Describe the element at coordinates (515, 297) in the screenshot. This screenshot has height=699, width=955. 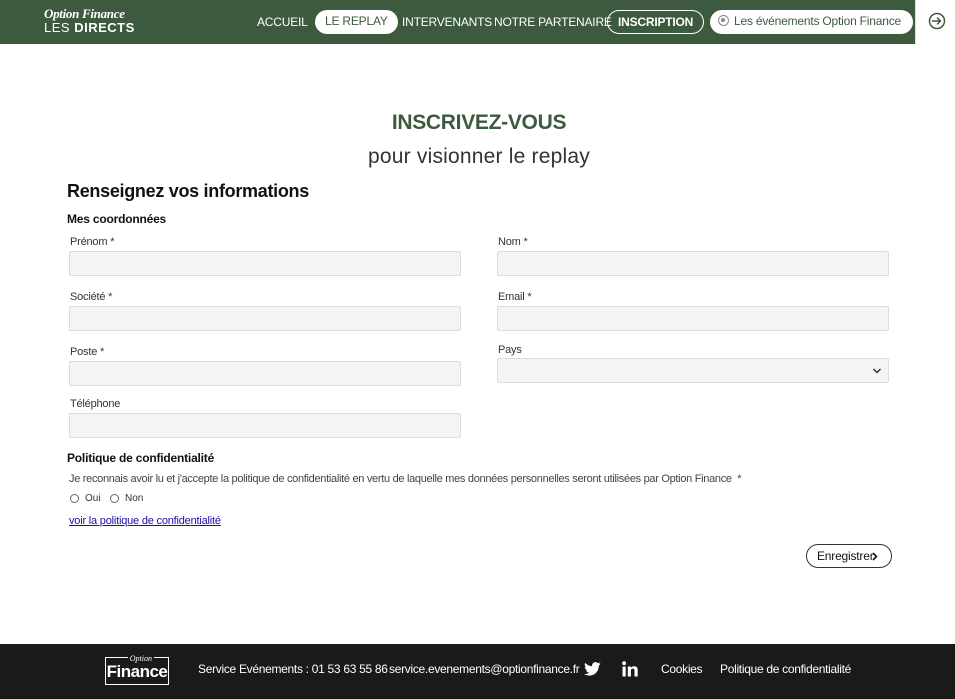
I see `email-label: Email *` at that location.